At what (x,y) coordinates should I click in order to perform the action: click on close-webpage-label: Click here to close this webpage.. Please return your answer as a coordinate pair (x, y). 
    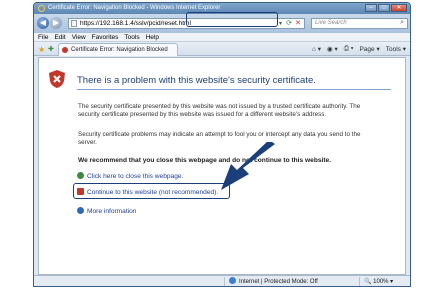
    Looking at the image, I should click on (135, 176).